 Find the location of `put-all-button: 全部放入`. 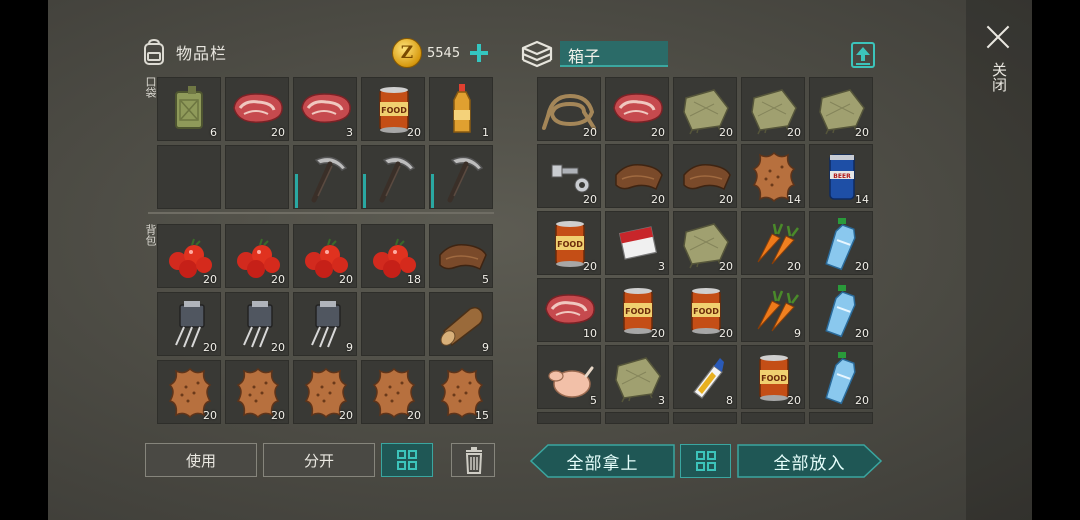

put-all-button: 全部放入 is located at coordinates (810, 461).